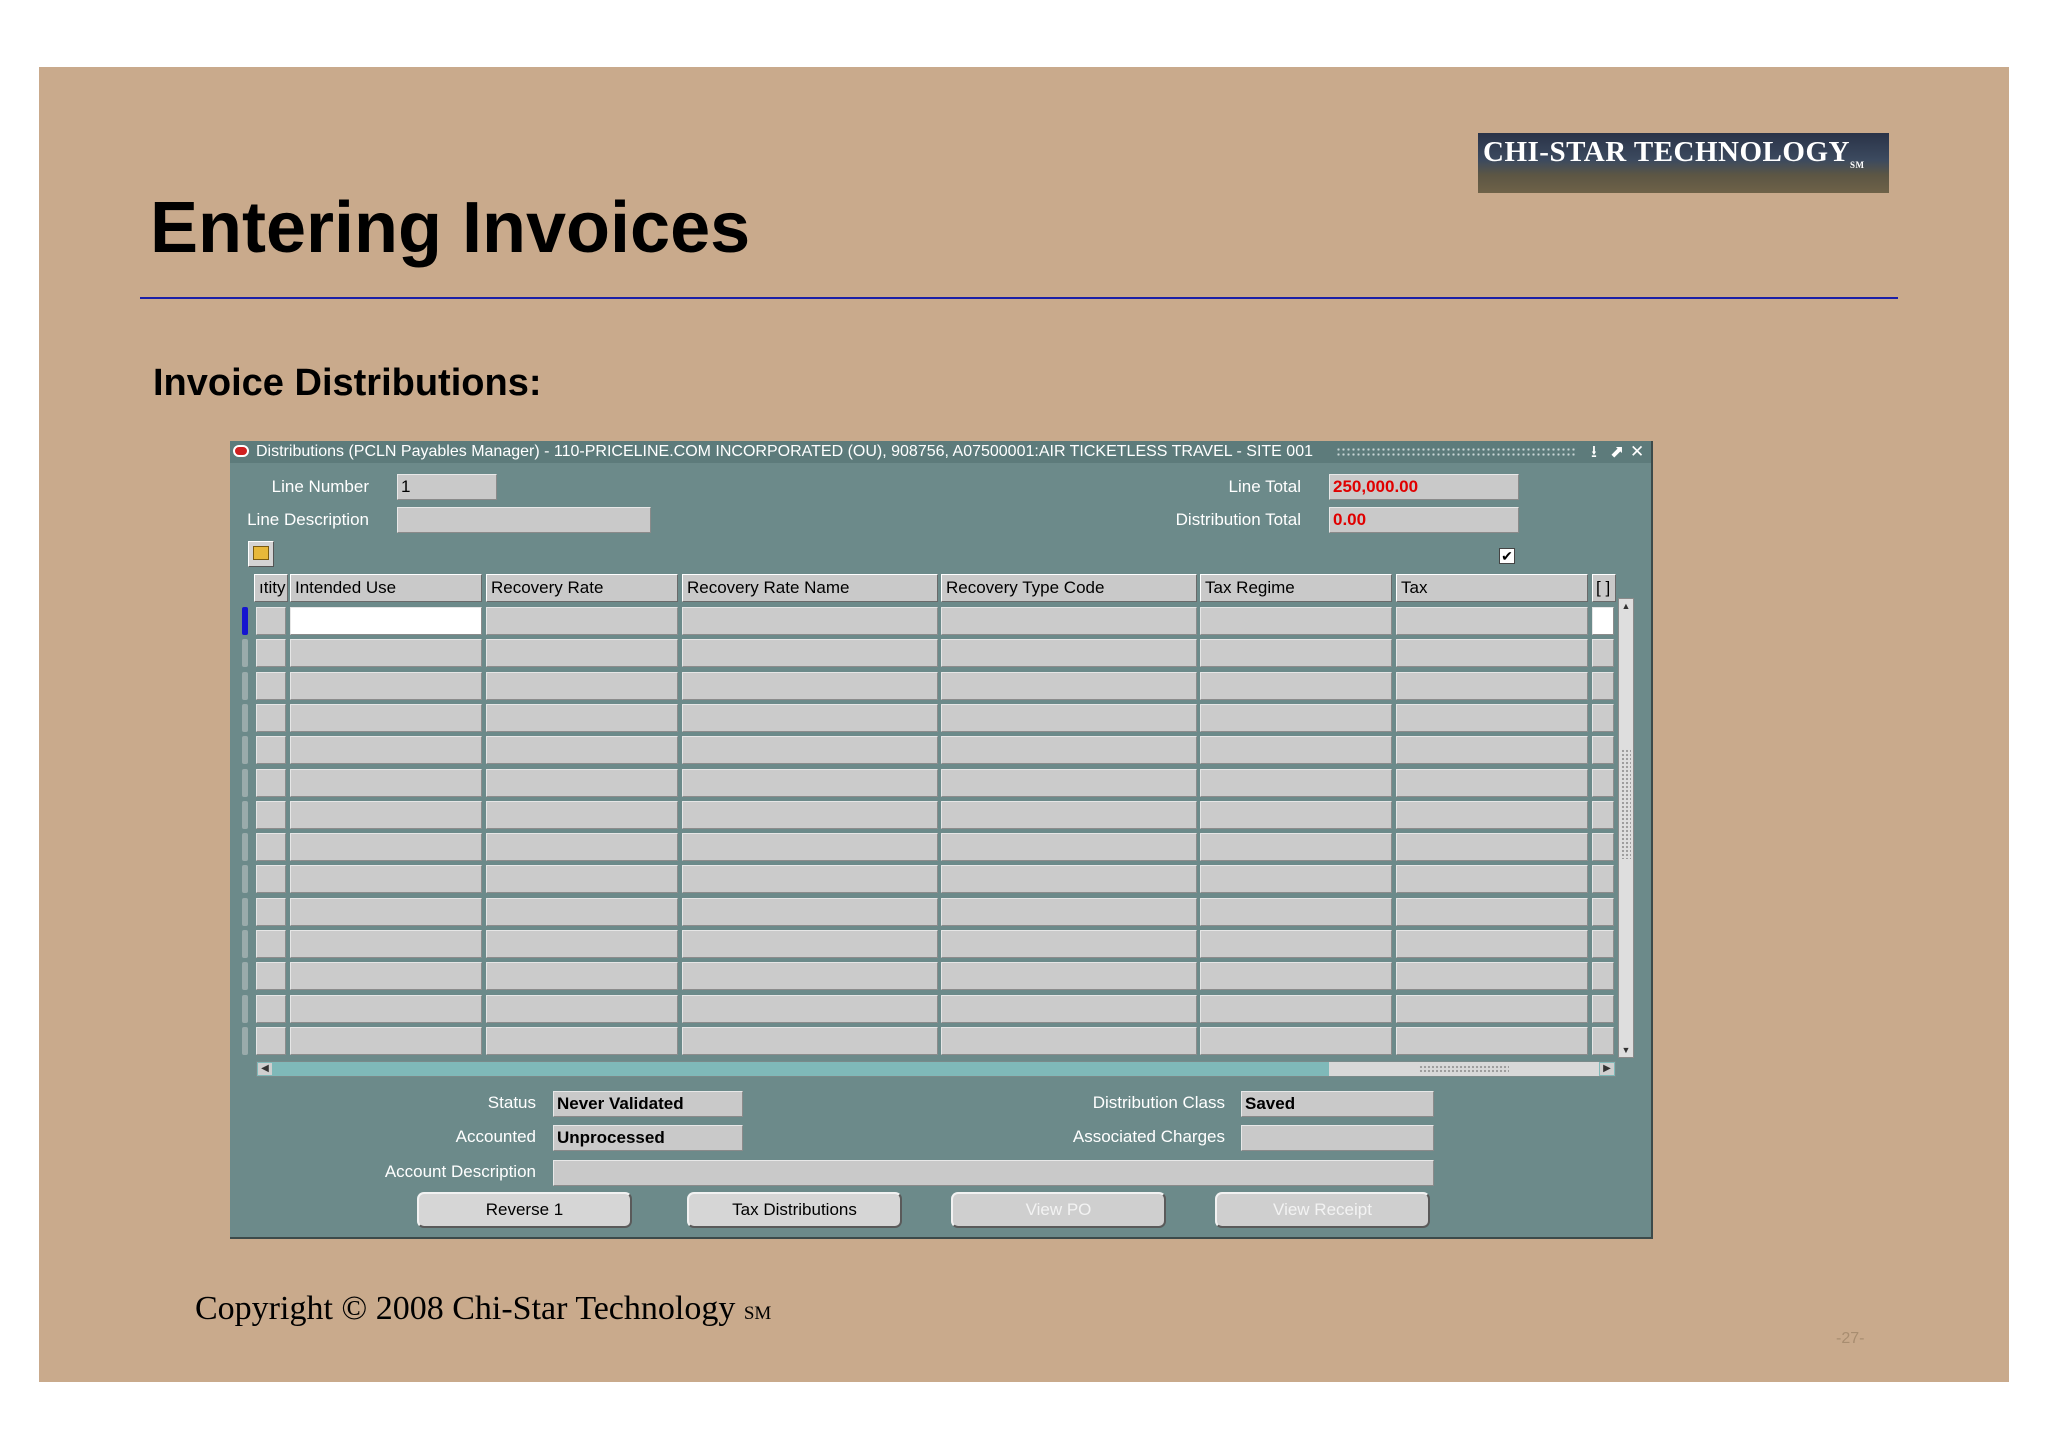 Image resolution: width=2048 pixels, height=1447 pixels. What do you see at coordinates (1322, 1210) in the screenshot?
I see `view-receipt-button: View Receipt` at bounding box center [1322, 1210].